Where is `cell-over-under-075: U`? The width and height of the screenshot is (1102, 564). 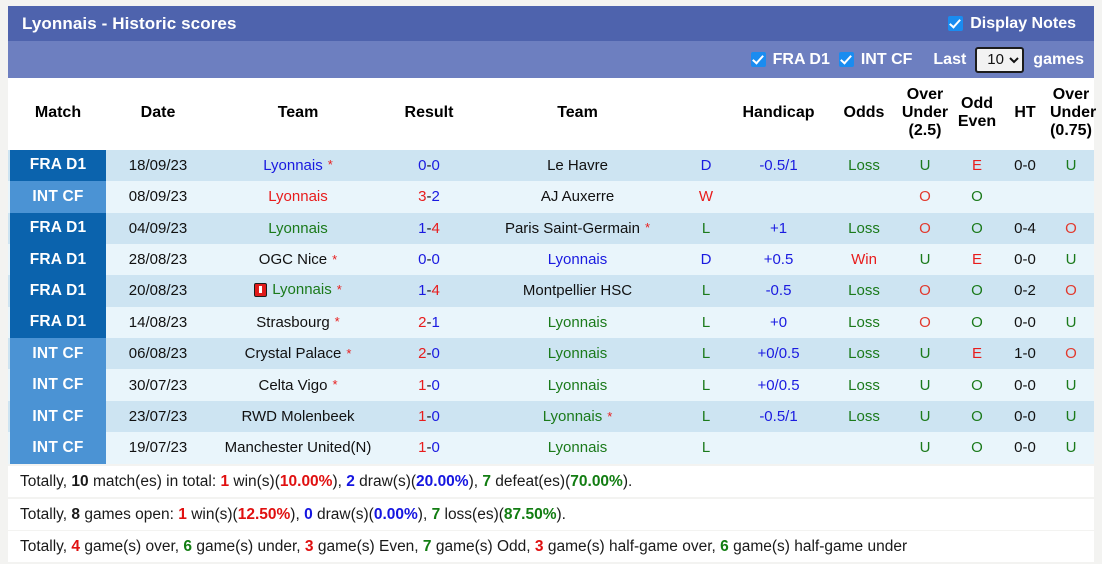
cell-over-under-075: U is located at coordinates (1071, 165).